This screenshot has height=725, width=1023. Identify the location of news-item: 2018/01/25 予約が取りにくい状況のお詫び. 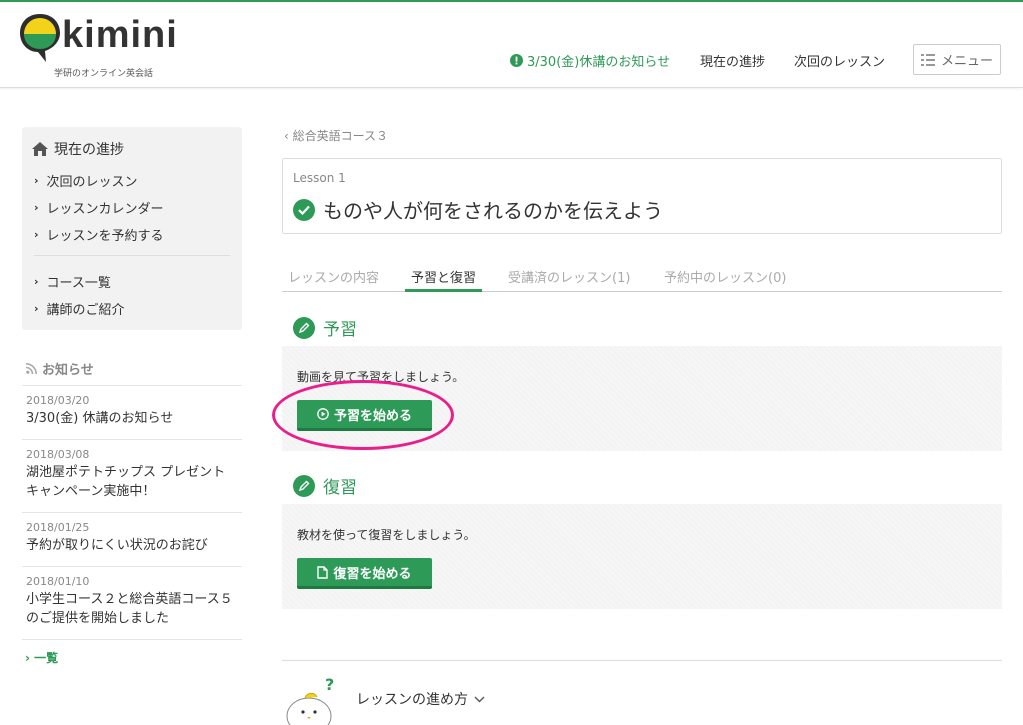
(132, 533).